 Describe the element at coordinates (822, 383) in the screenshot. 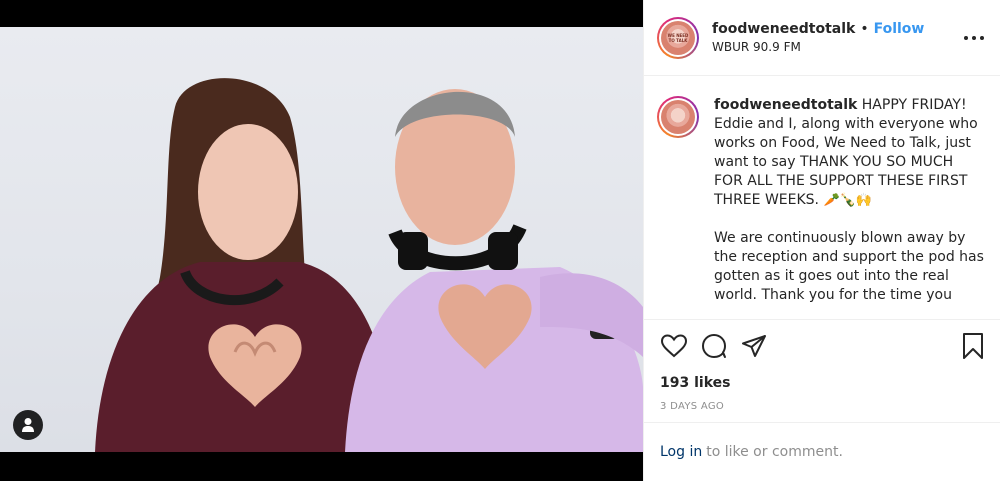

I see `likes-count: 193 likes` at that location.